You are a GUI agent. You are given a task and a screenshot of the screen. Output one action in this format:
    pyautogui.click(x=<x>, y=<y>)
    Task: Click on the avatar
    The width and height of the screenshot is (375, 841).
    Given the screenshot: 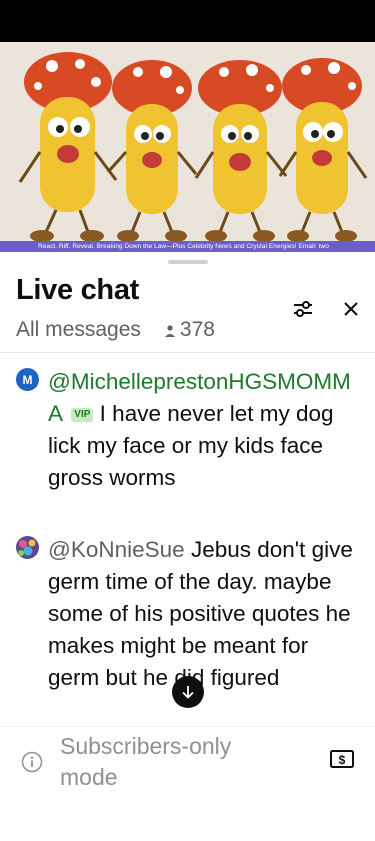 What is the action you would take?
    pyautogui.click(x=27, y=547)
    